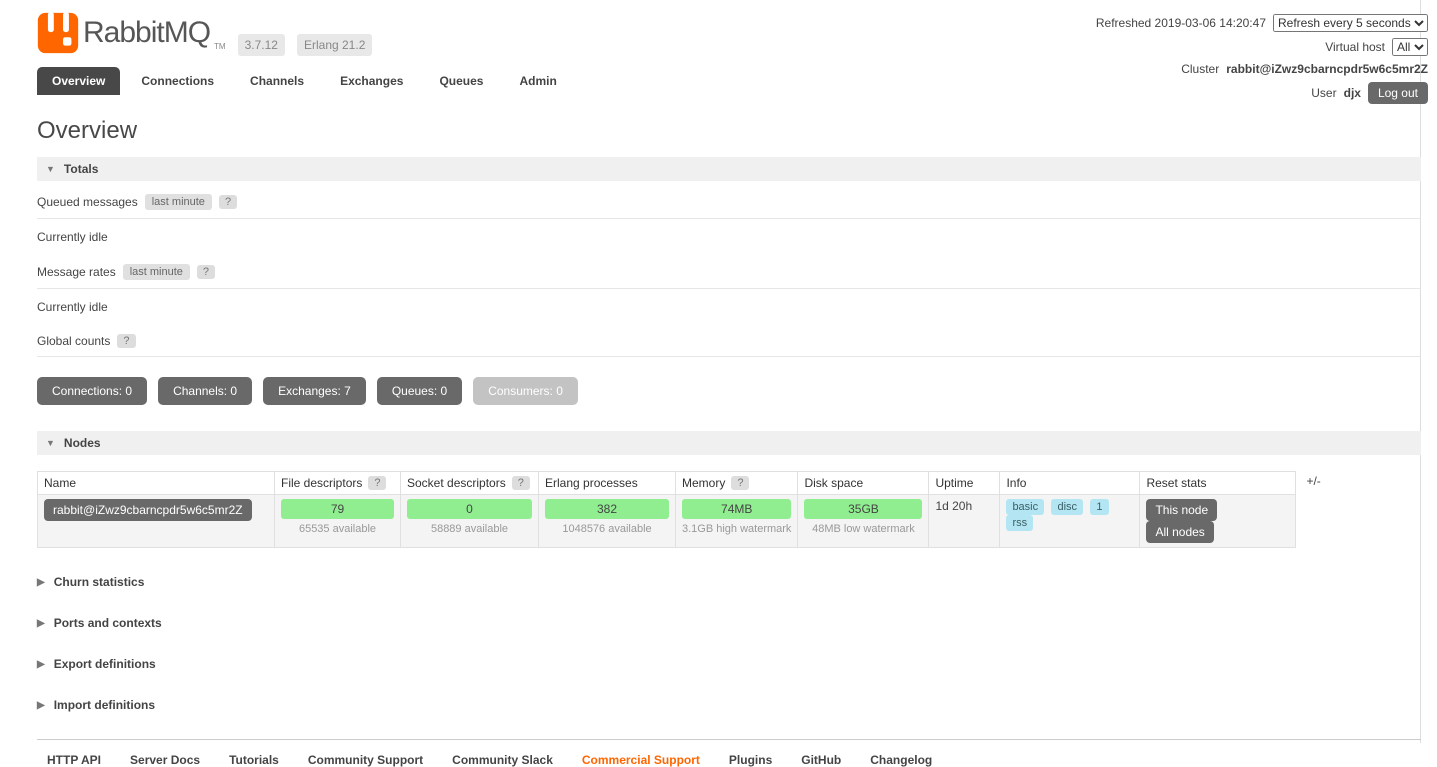 The image size is (1437, 767). I want to click on nodes-section-title: Nodes, so click(82, 443).